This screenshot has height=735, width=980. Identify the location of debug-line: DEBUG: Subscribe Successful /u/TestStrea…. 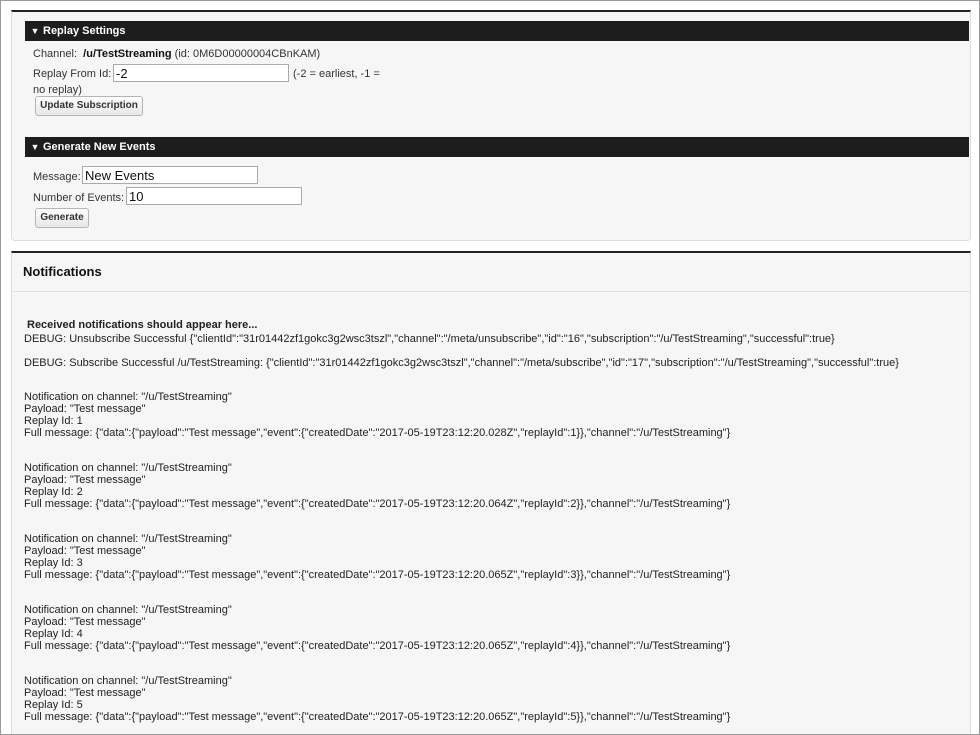
(461, 363).